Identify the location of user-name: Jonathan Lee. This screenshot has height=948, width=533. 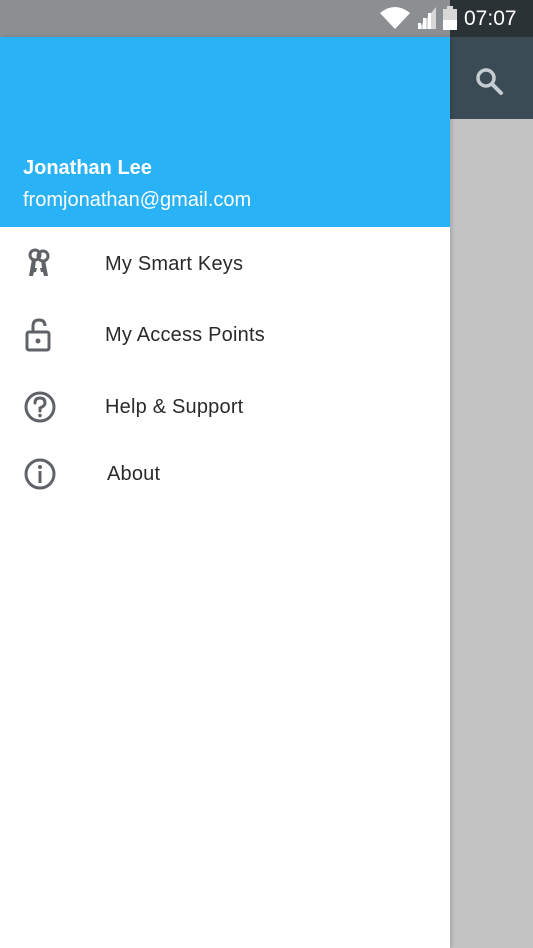
(87, 168).